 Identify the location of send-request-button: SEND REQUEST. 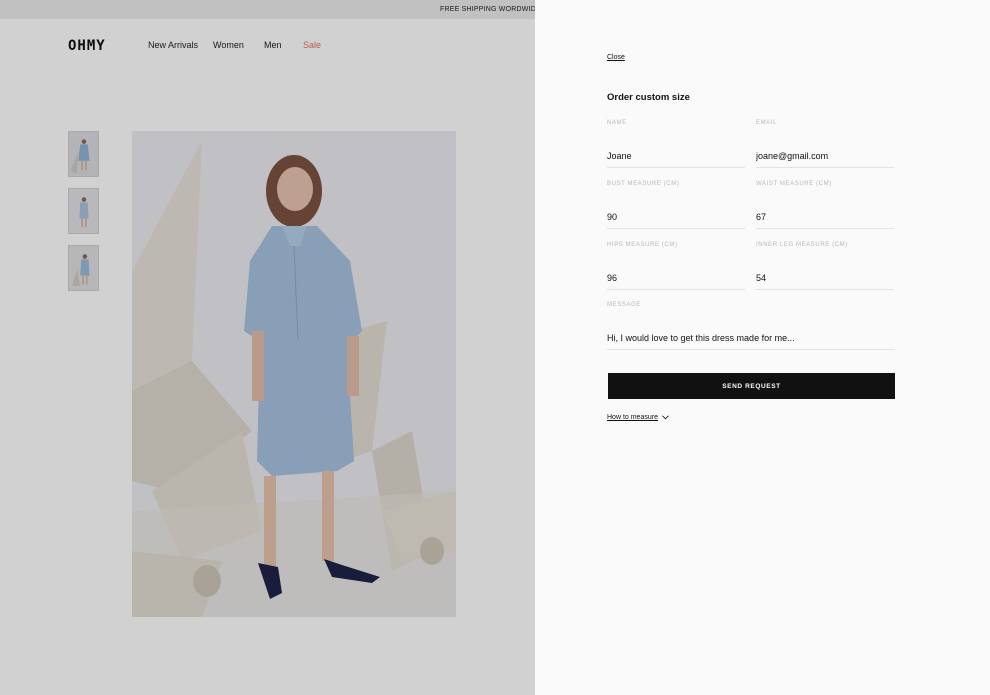
(751, 386).